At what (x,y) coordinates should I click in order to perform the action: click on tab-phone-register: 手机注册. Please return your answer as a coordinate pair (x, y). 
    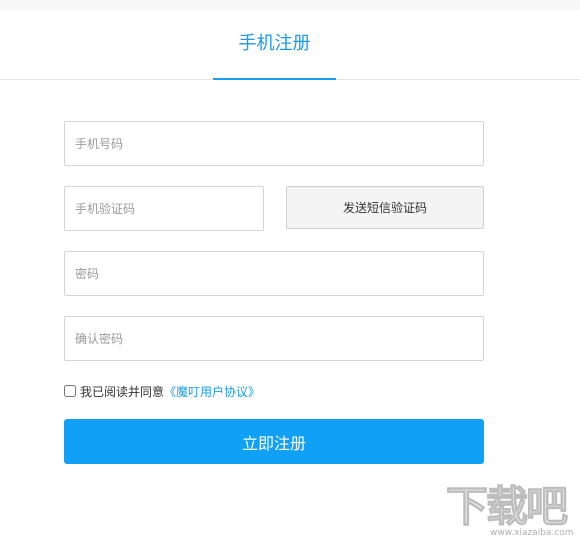
    Looking at the image, I should click on (274, 45).